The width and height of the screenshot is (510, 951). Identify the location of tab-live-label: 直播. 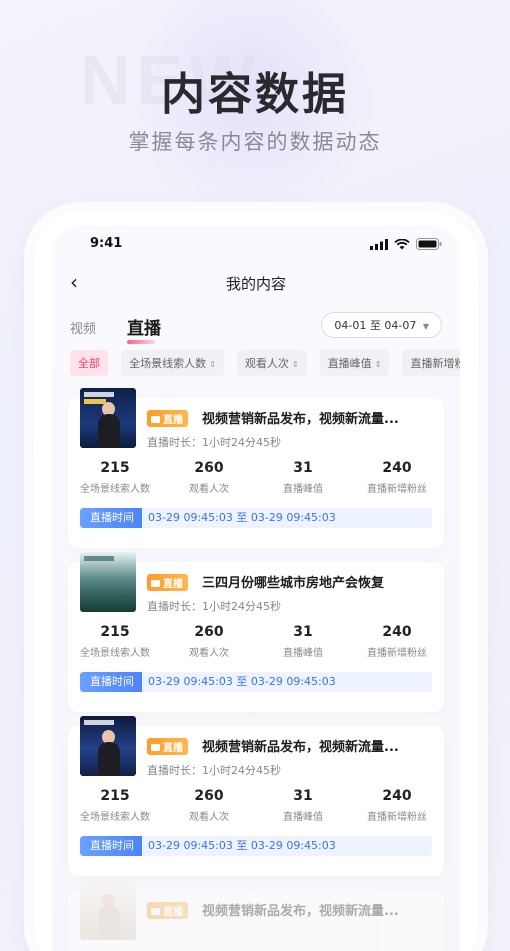
(144, 329).